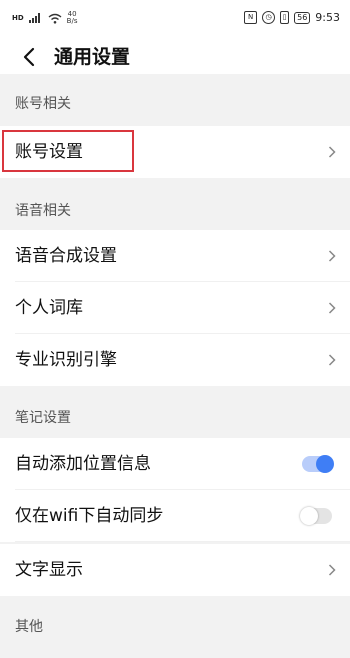 The height and width of the screenshot is (658, 350). What do you see at coordinates (327, 17) in the screenshot?
I see `clock-time: 9:53` at bounding box center [327, 17].